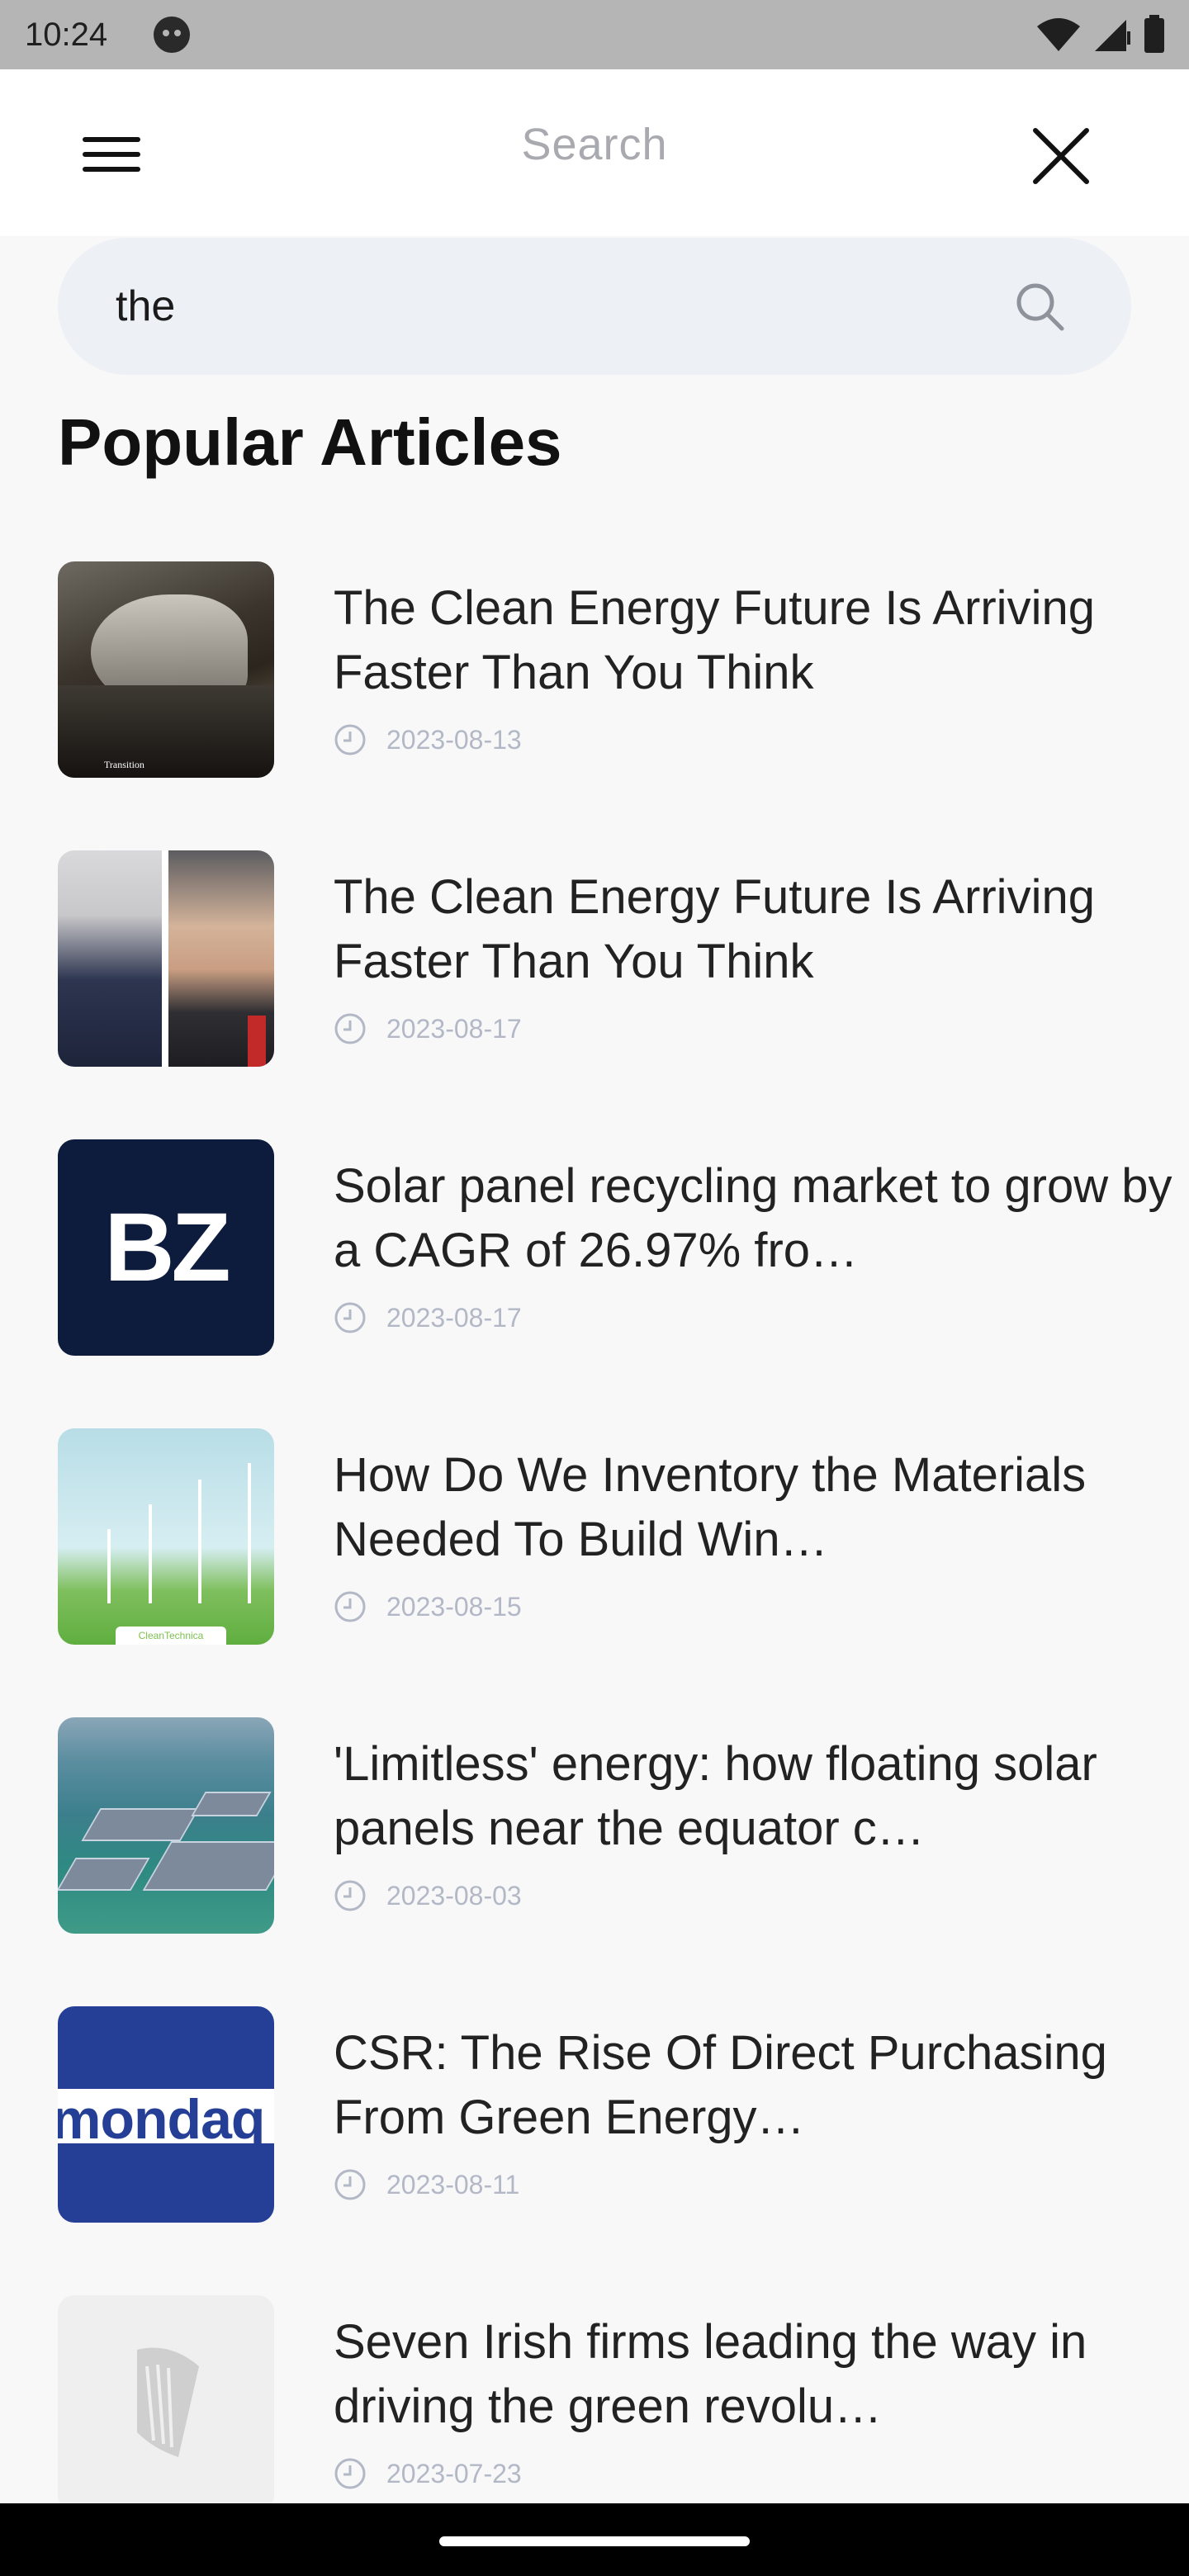 The image size is (1189, 2576). Describe the element at coordinates (1154, 34) in the screenshot. I see `battery-icon` at that location.